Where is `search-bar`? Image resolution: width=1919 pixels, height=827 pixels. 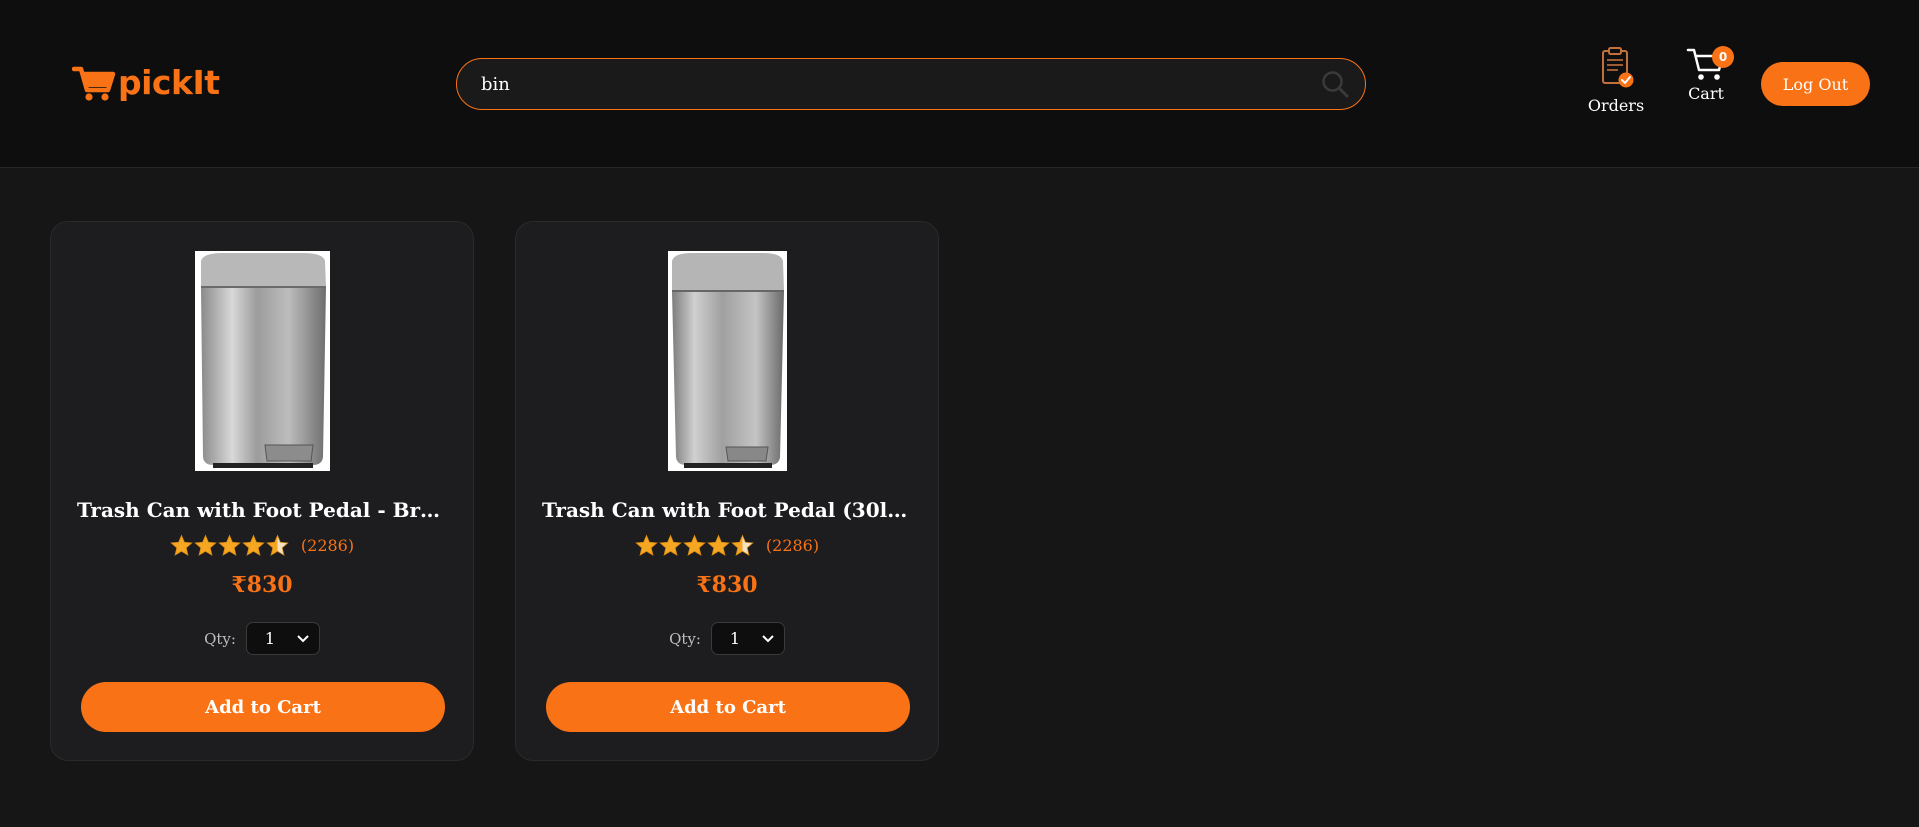 search-bar is located at coordinates (911, 84).